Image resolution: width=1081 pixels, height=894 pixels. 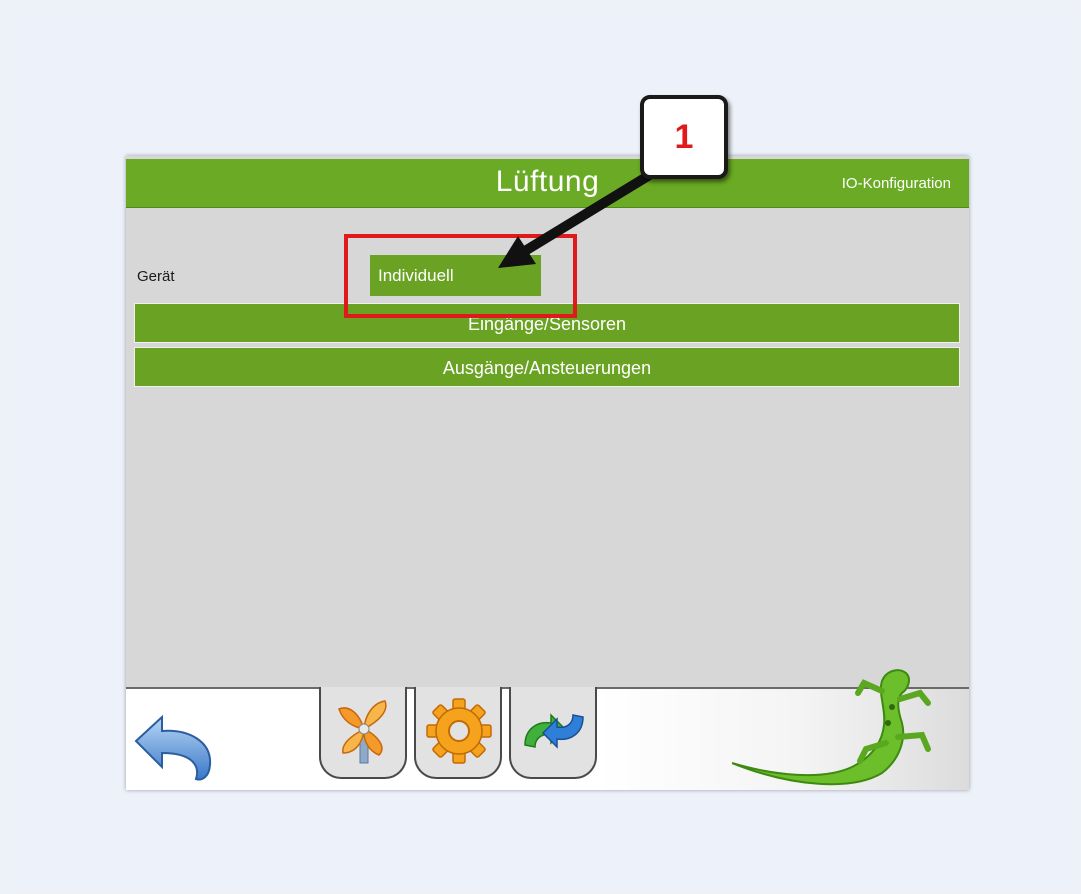 I want to click on annotation-arrow, so click(x=575, y=219).